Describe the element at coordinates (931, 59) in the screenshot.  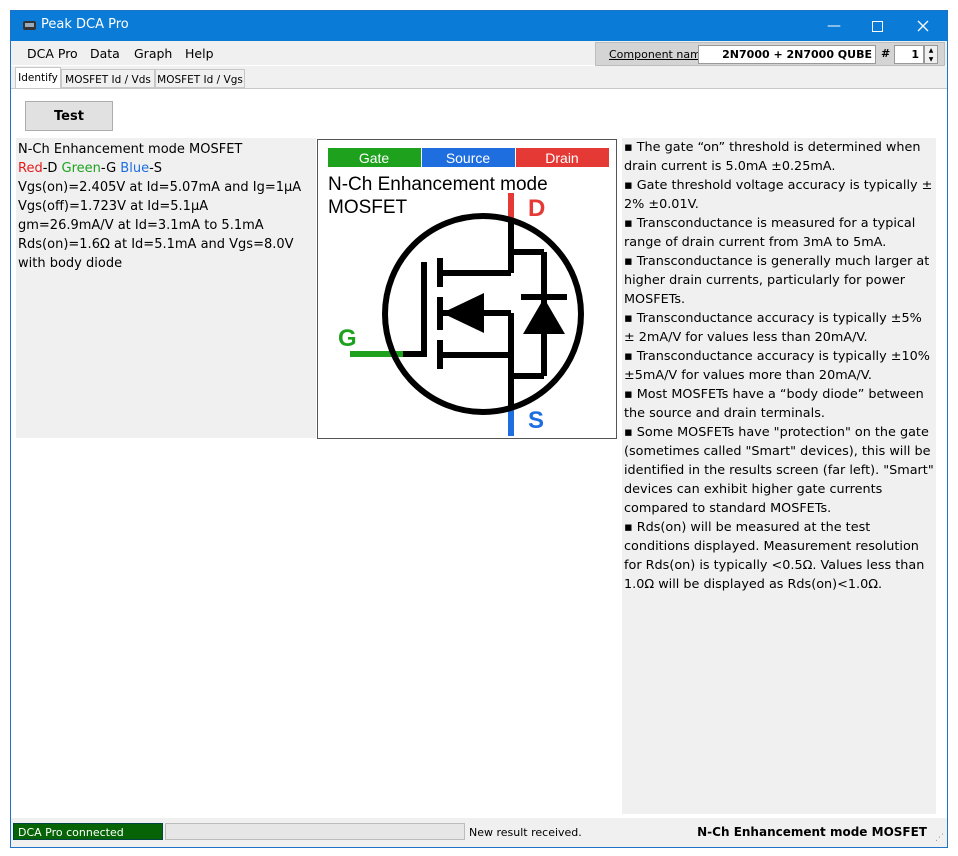
I see `spinner-down-icon: ▼` at that location.